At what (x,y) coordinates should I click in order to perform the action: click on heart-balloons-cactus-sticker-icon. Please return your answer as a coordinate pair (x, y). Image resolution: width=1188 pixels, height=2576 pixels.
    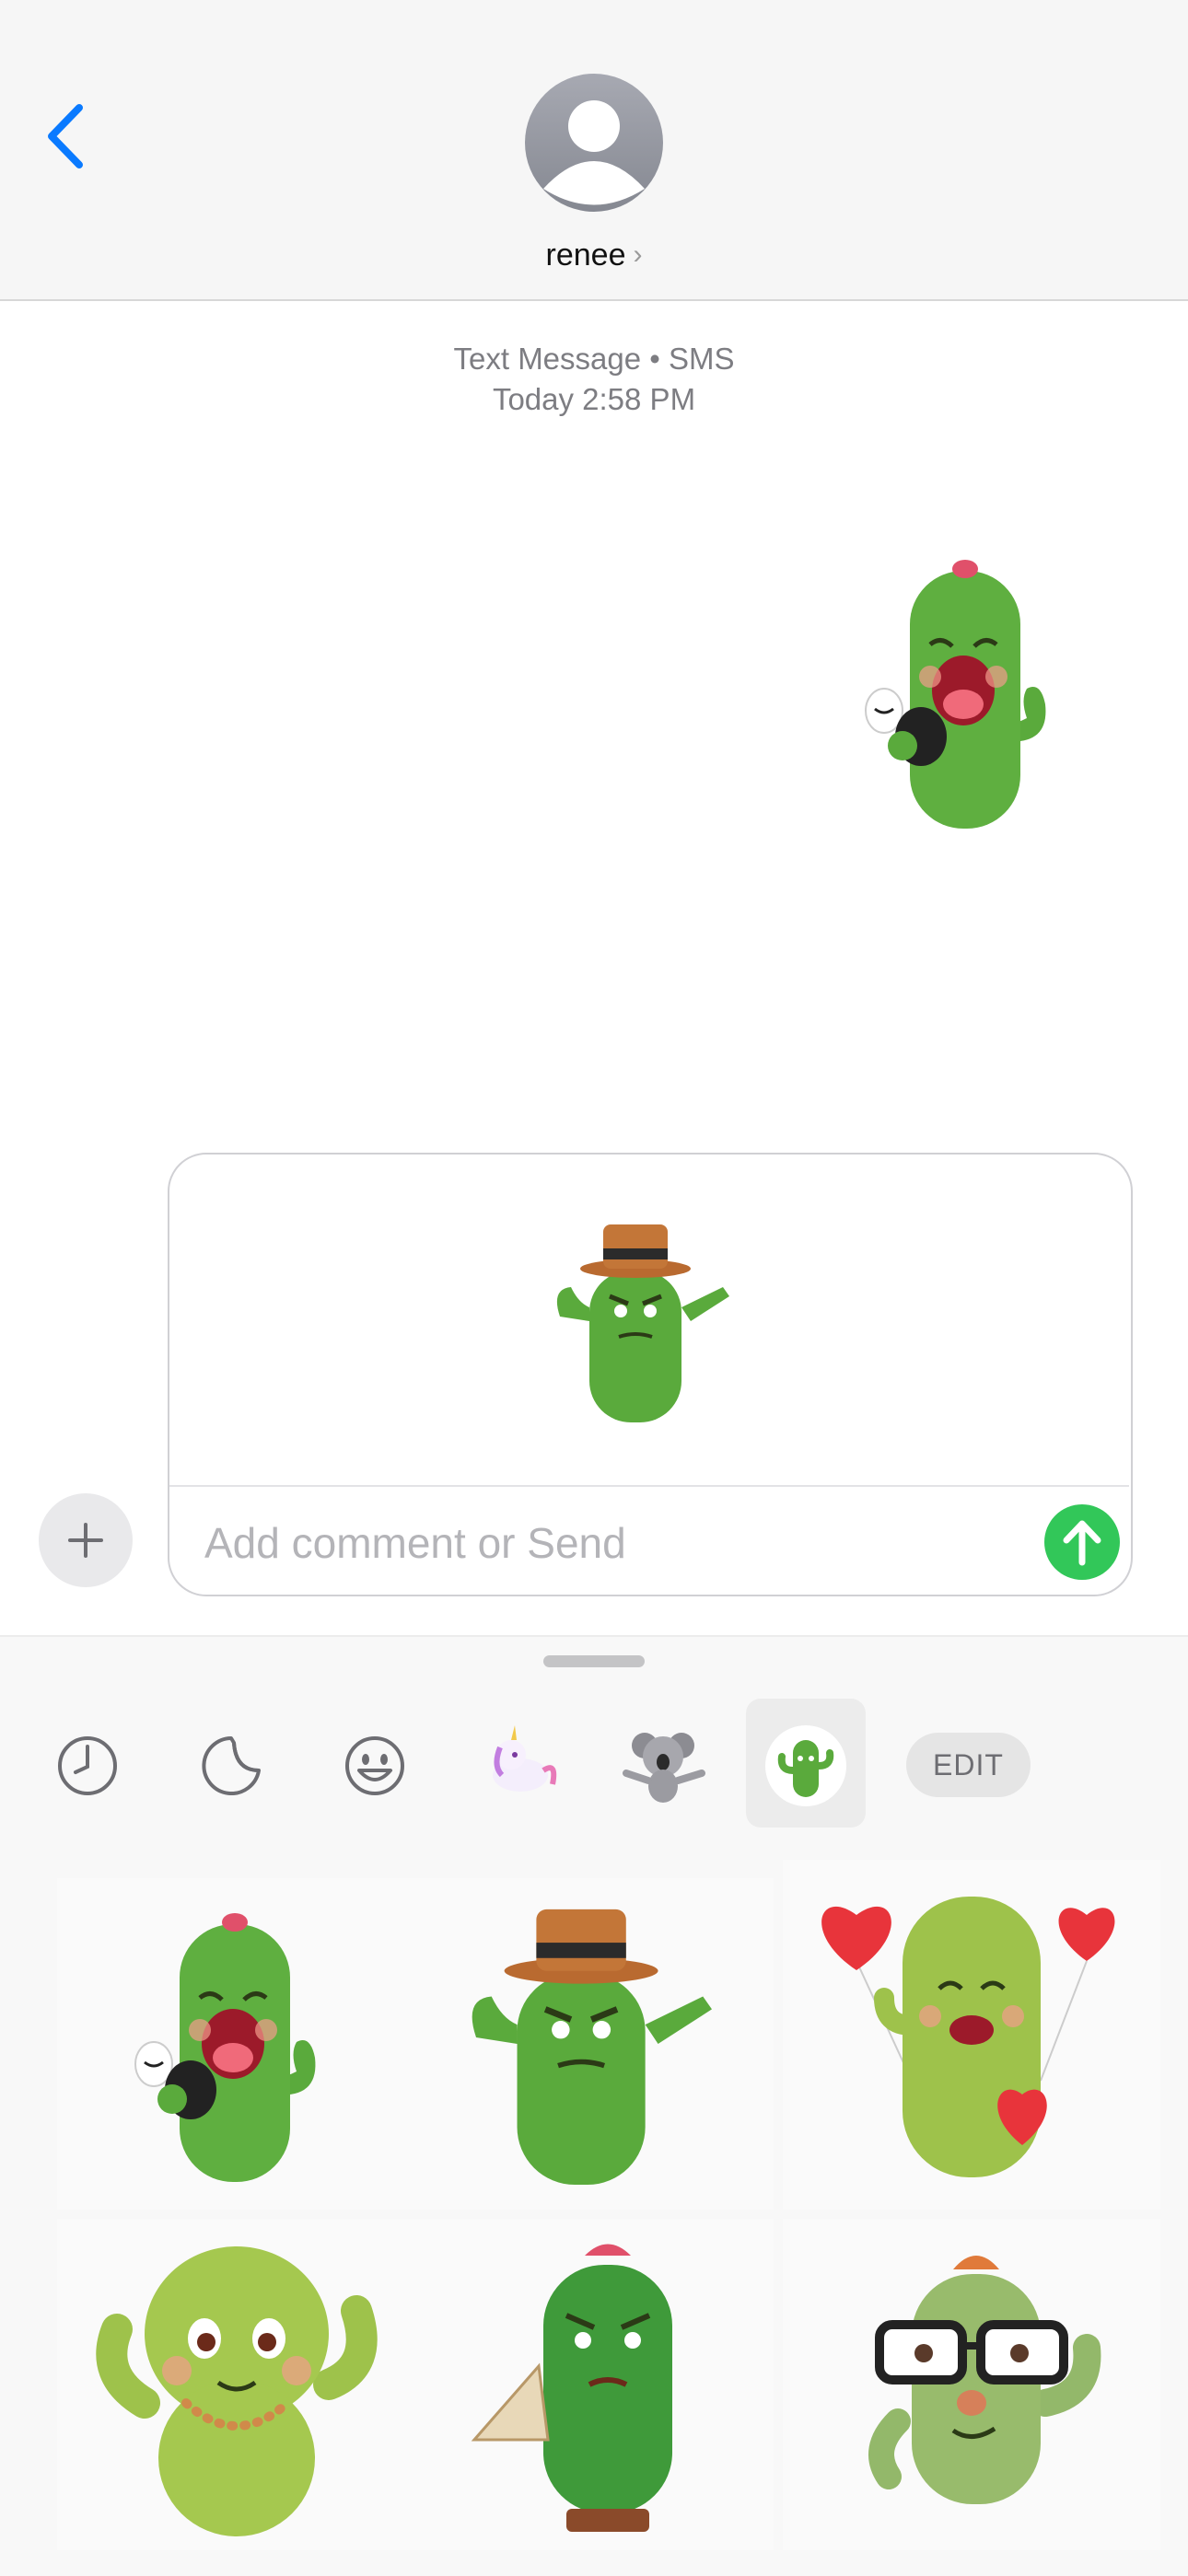
    Looking at the image, I should click on (968, 2037).